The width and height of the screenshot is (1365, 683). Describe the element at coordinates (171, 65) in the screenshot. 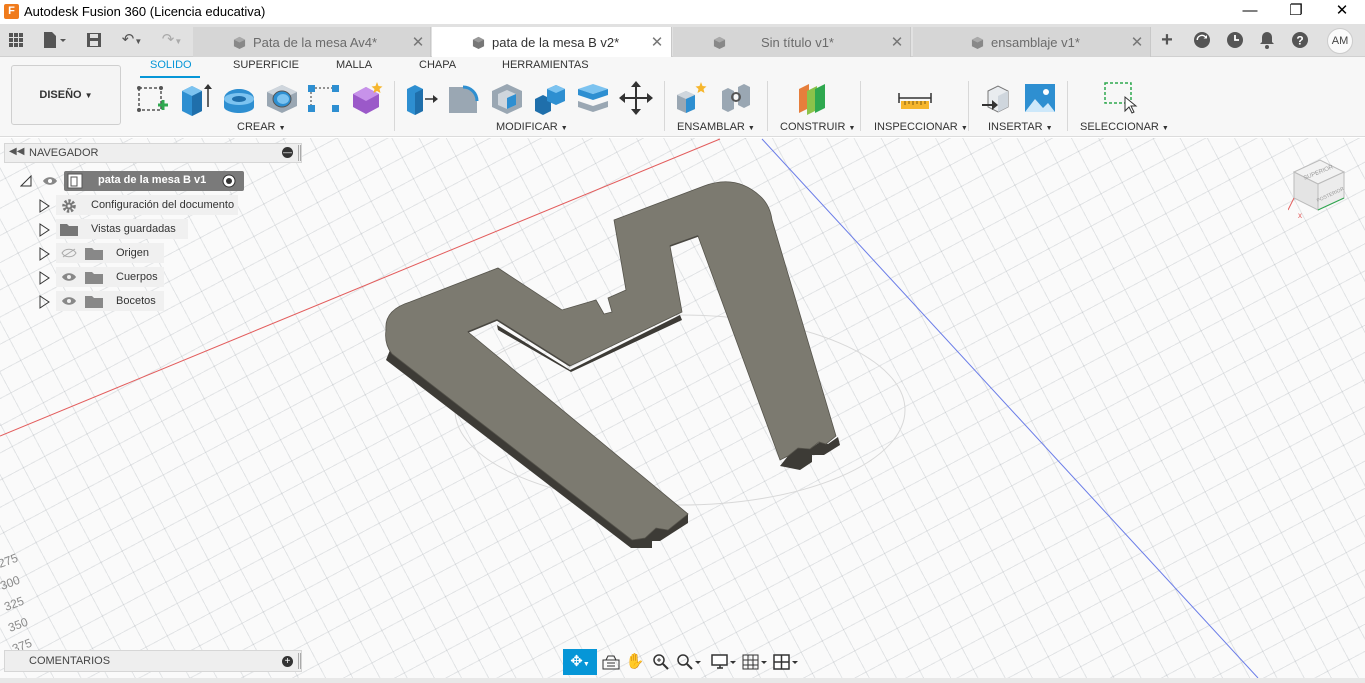

I see `tab-solido: SOLIDO` at that location.